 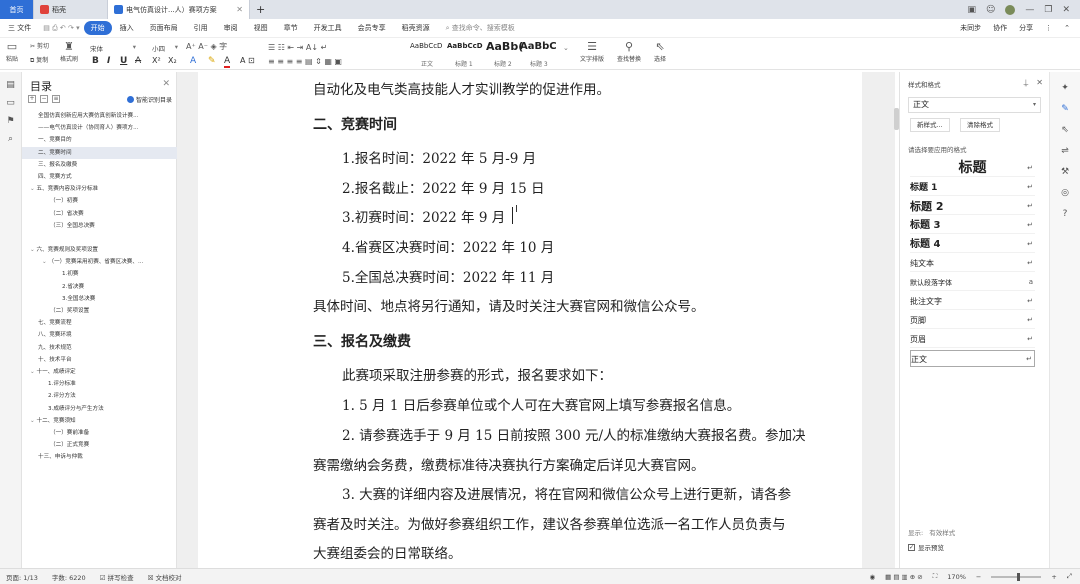 What do you see at coordinates (1065, 172) in the screenshot?
I see `tools-icon: ⚒` at bounding box center [1065, 172].